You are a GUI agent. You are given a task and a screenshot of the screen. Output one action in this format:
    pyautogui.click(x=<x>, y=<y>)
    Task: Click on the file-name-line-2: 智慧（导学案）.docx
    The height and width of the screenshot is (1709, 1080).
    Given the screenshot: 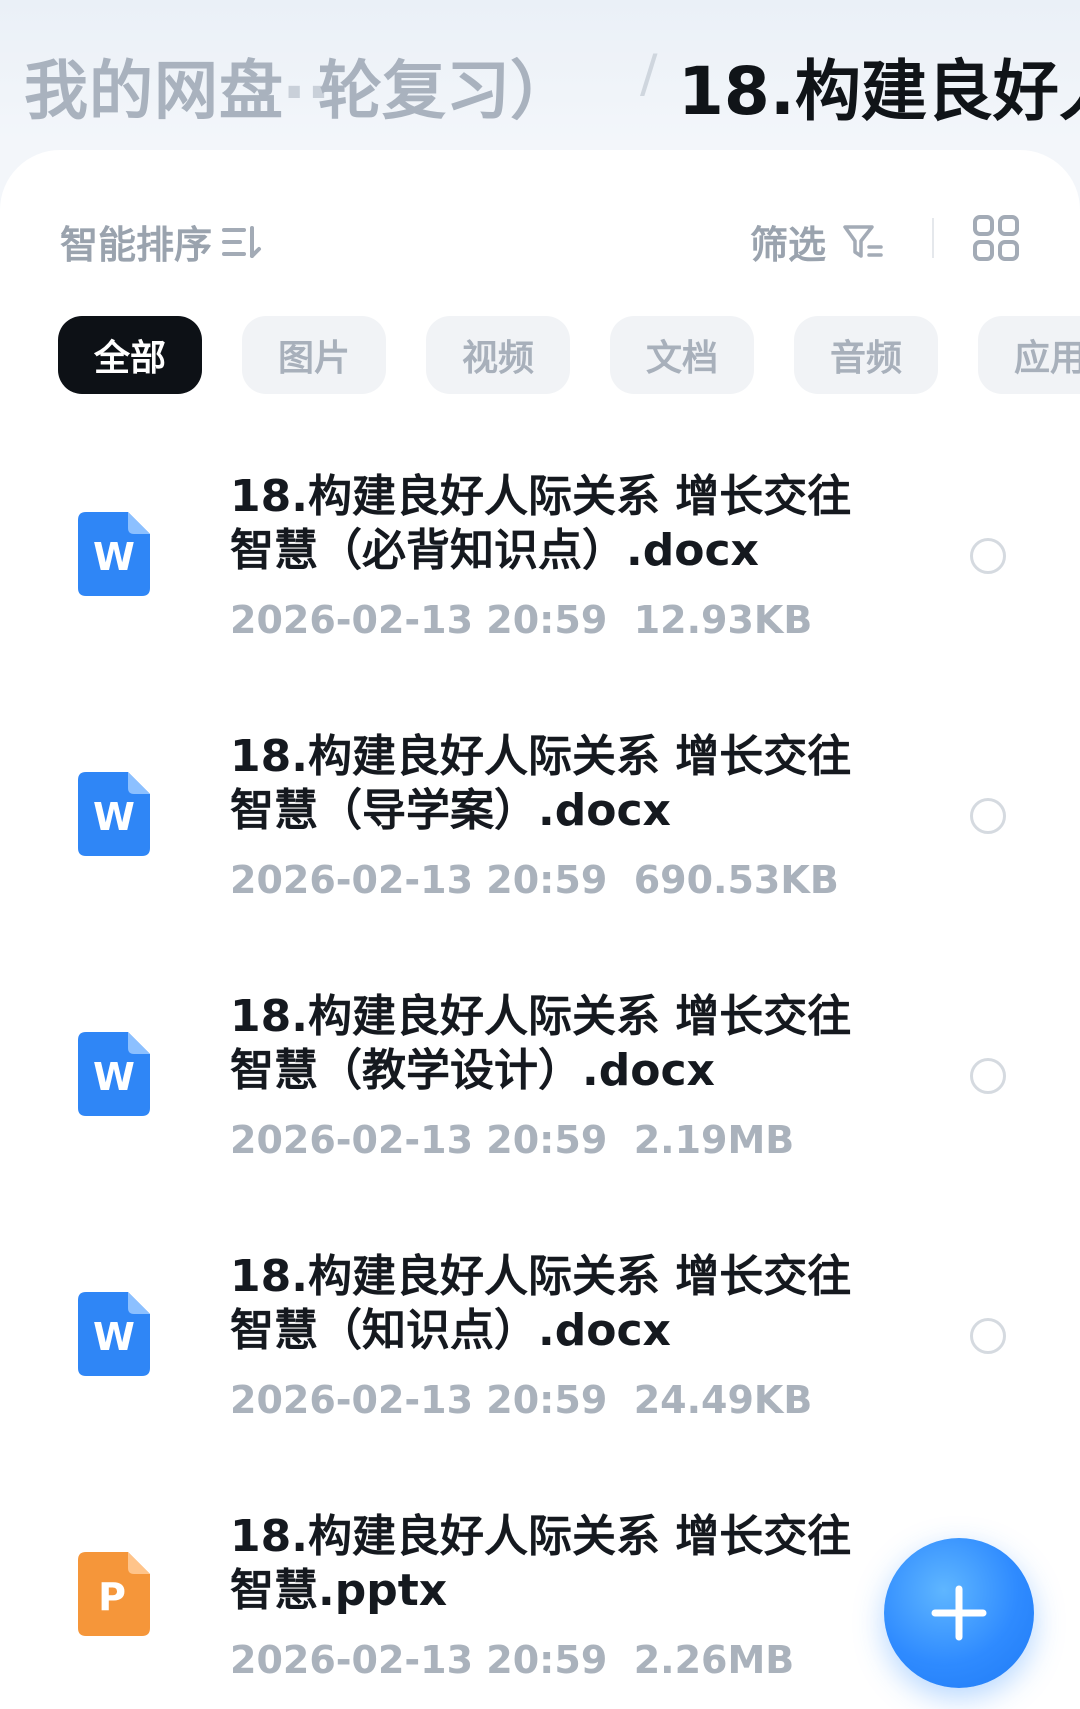 What is the action you would take?
    pyautogui.click(x=450, y=810)
    